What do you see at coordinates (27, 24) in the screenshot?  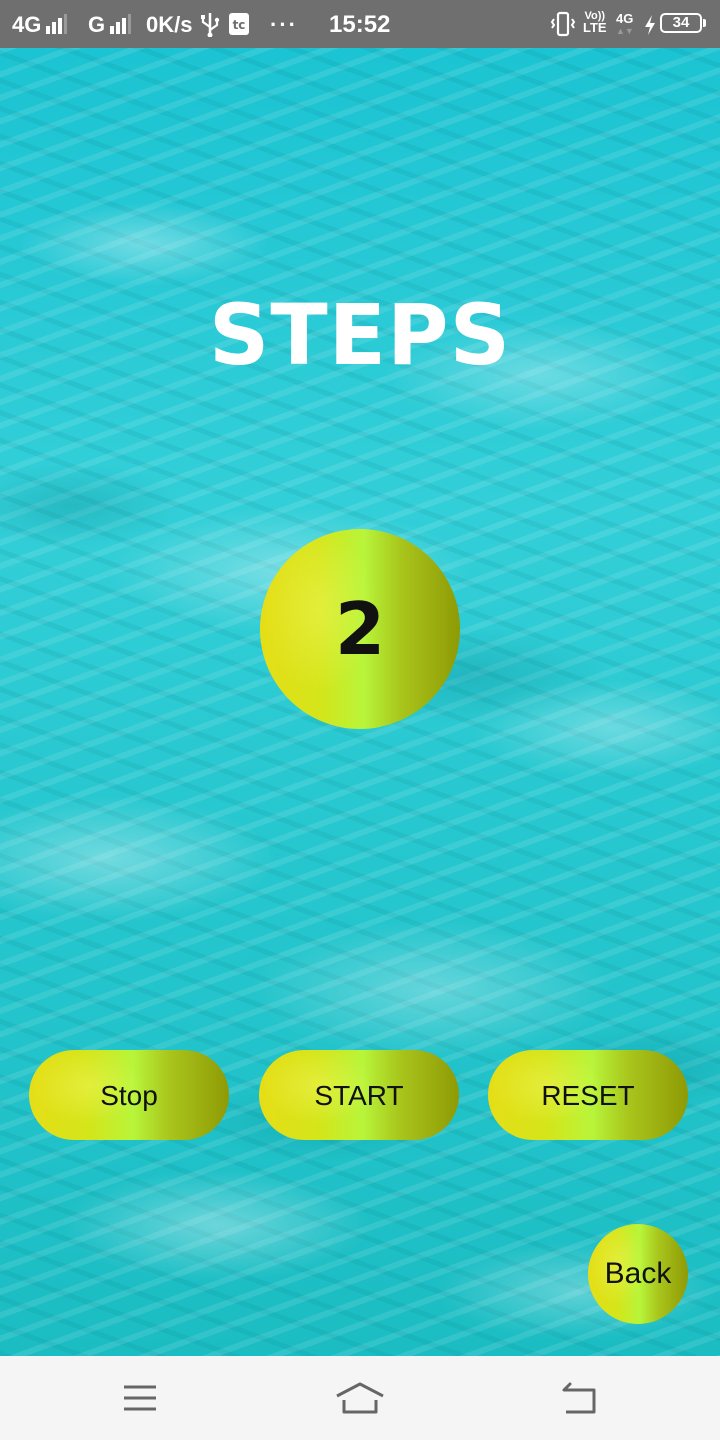 I see `network-4g-label: 4G` at bounding box center [27, 24].